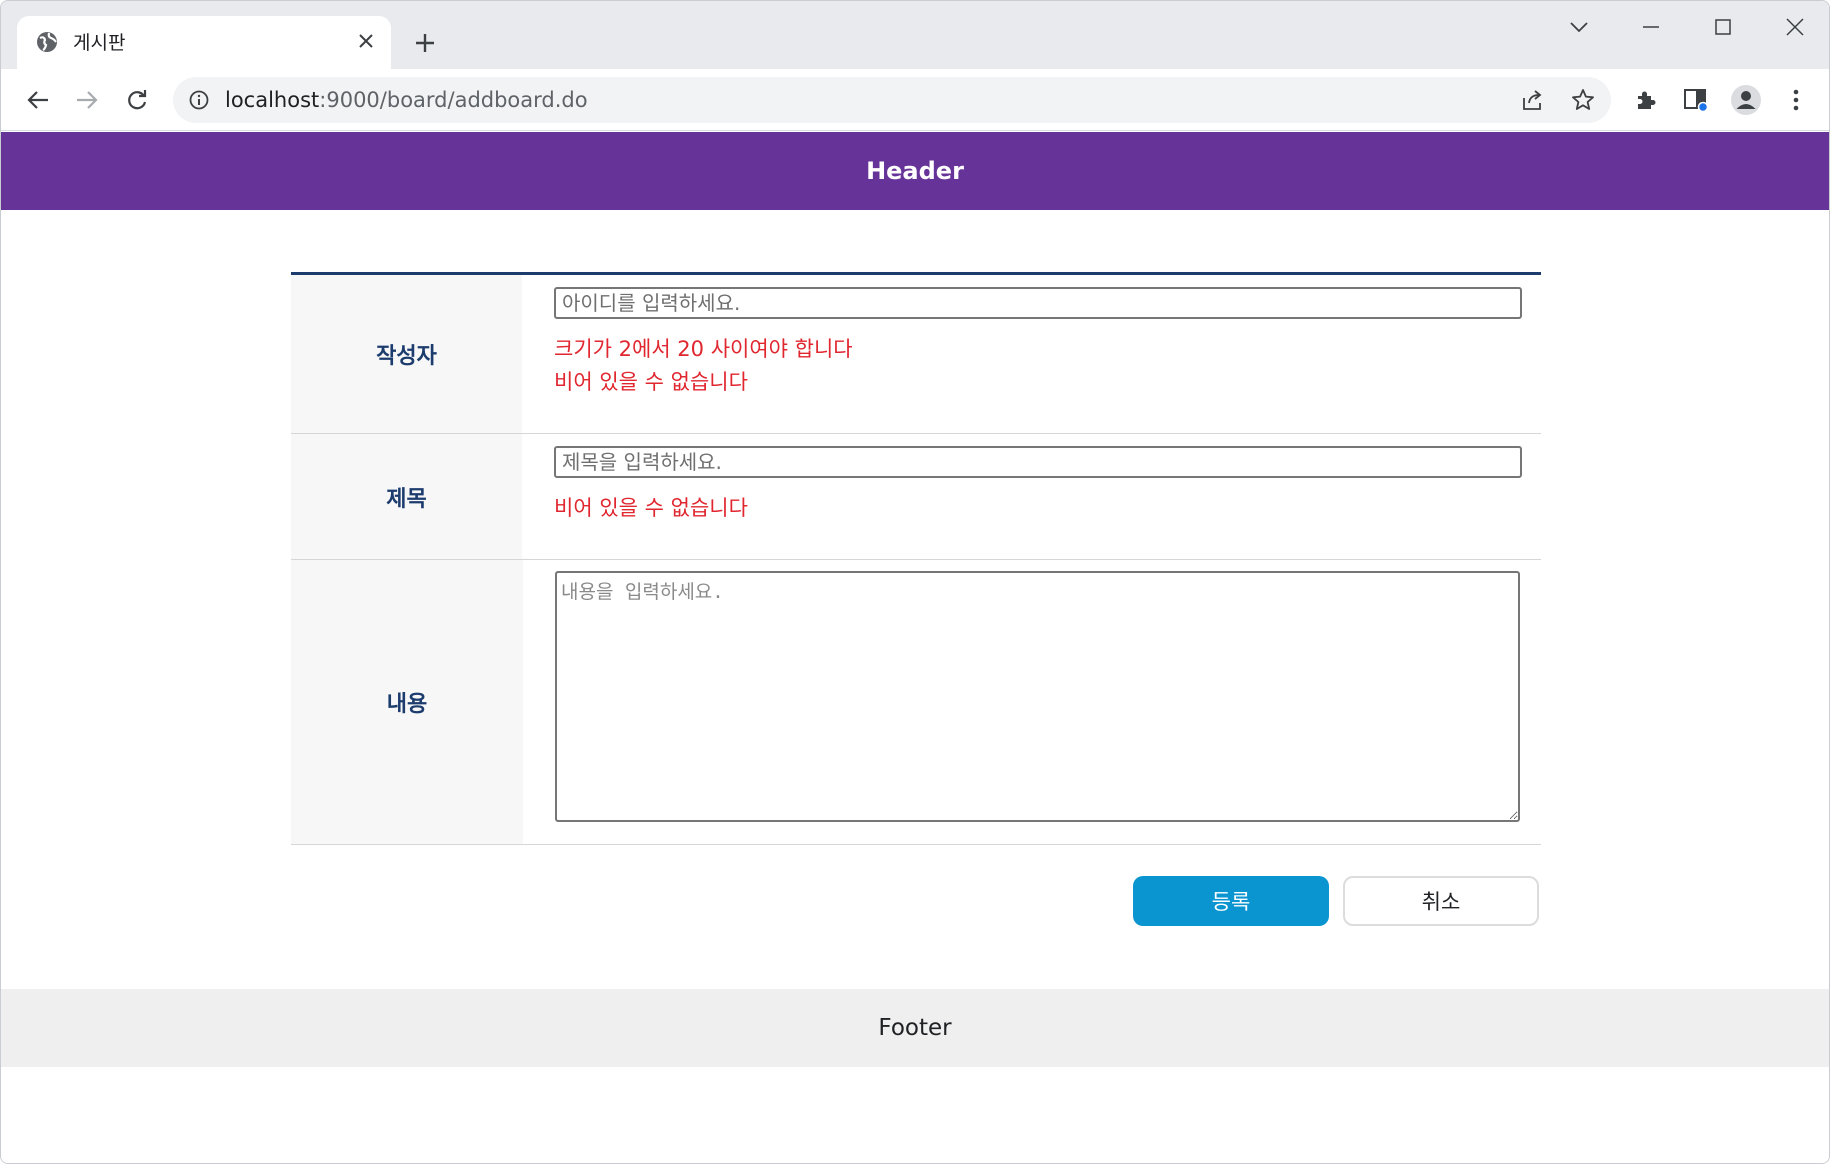  I want to click on plus-icon, so click(425, 43).